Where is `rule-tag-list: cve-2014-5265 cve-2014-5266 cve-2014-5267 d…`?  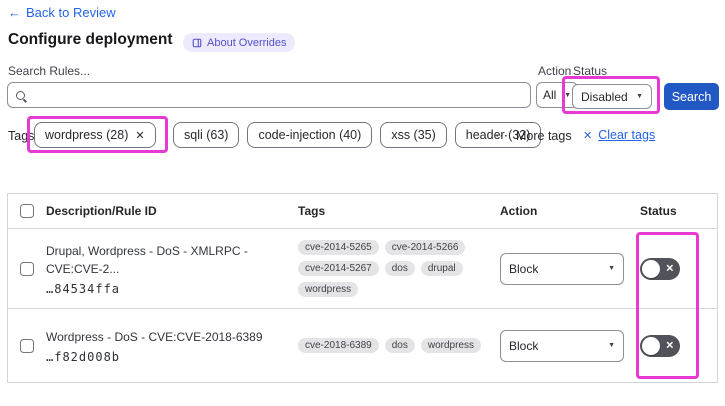 rule-tag-list: cve-2014-5265 cve-2014-5266 cve-2014-5267 d… is located at coordinates (397, 268).